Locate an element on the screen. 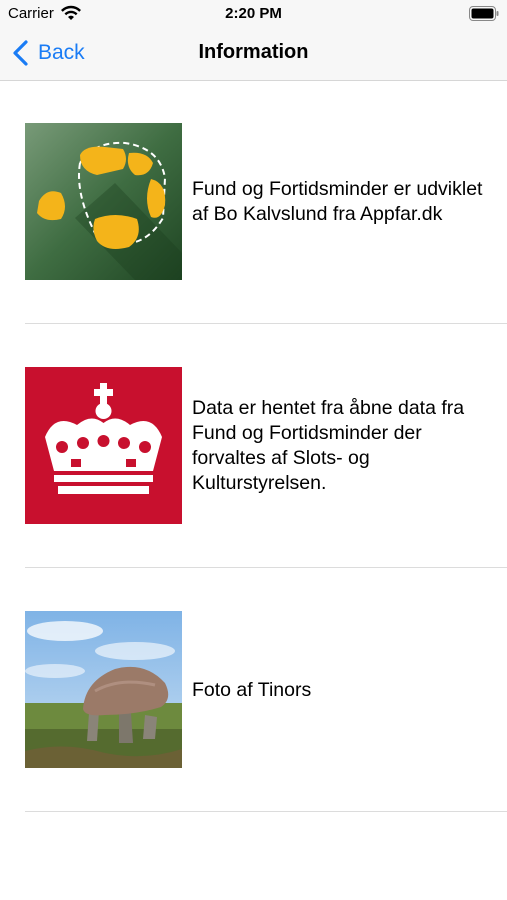 The height and width of the screenshot is (900, 507). crown-logo-image is located at coordinates (103, 445).